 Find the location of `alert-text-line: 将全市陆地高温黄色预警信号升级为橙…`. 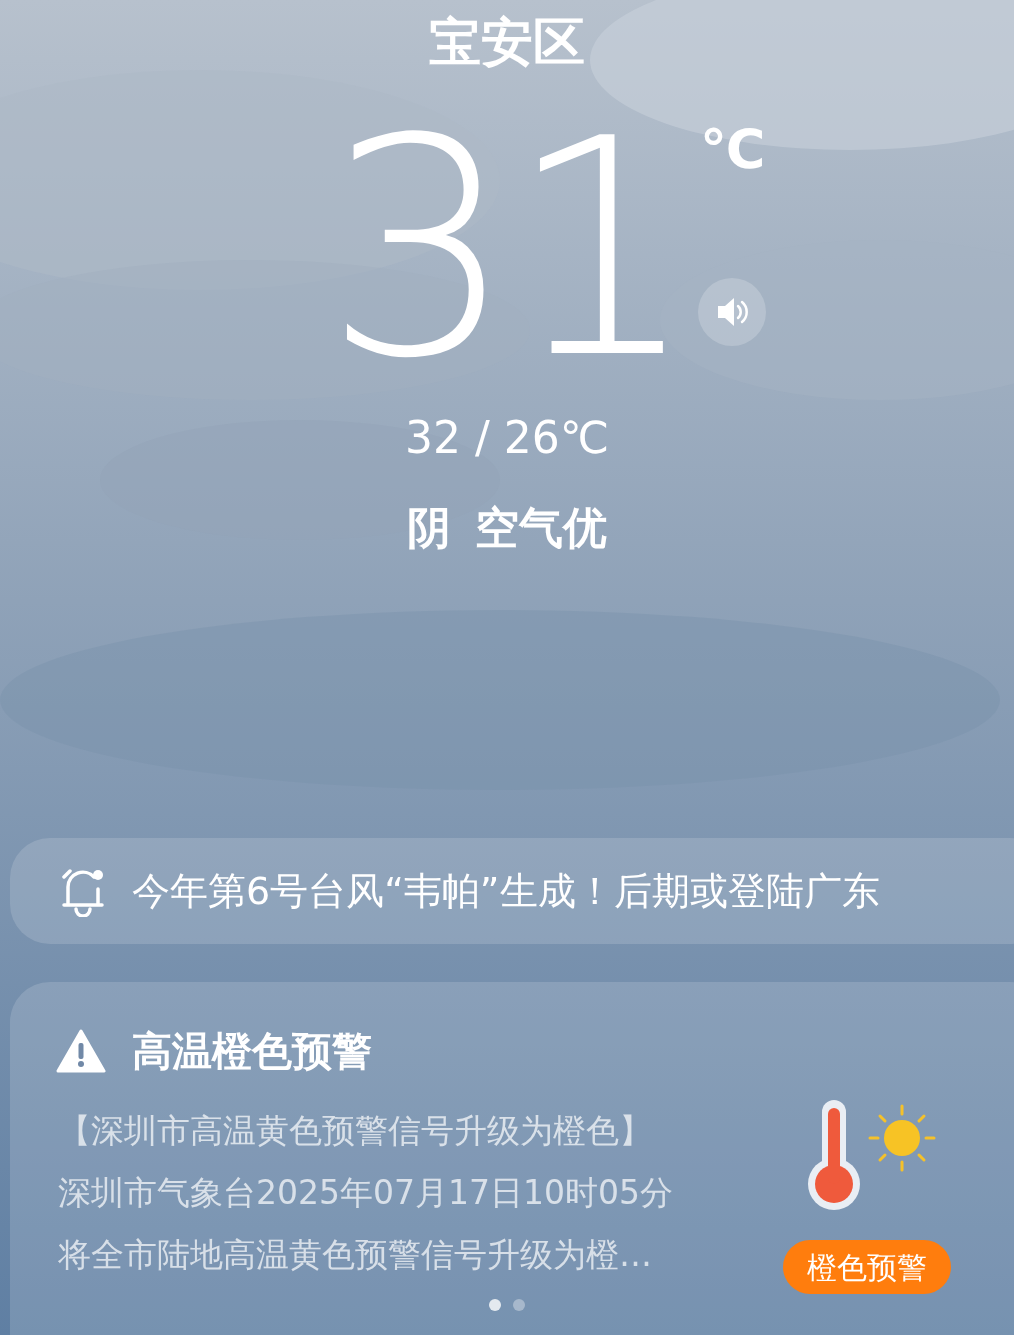

alert-text-line: 将全市陆地高温黄色预警信号升级为橙… is located at coordinates (355, 1255).